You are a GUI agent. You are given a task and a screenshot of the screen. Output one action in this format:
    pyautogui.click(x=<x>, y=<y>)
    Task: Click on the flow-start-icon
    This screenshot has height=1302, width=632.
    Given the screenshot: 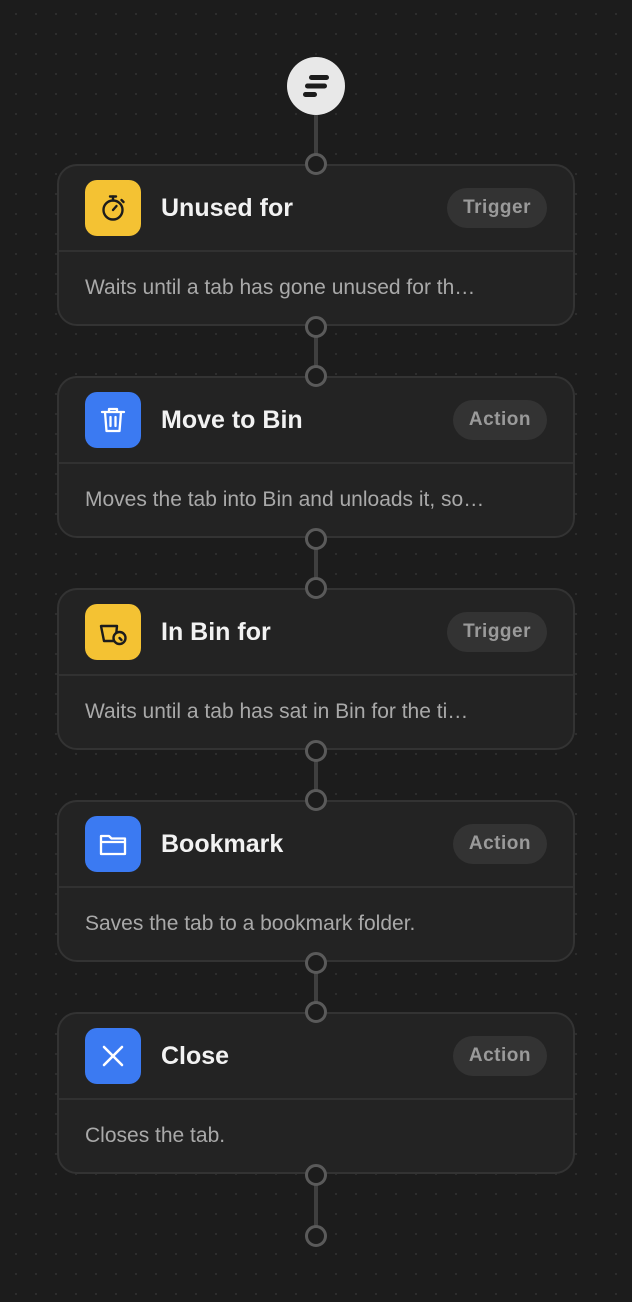 What is the action you would take?
    pyautogui.click(x=316, y=86)
    